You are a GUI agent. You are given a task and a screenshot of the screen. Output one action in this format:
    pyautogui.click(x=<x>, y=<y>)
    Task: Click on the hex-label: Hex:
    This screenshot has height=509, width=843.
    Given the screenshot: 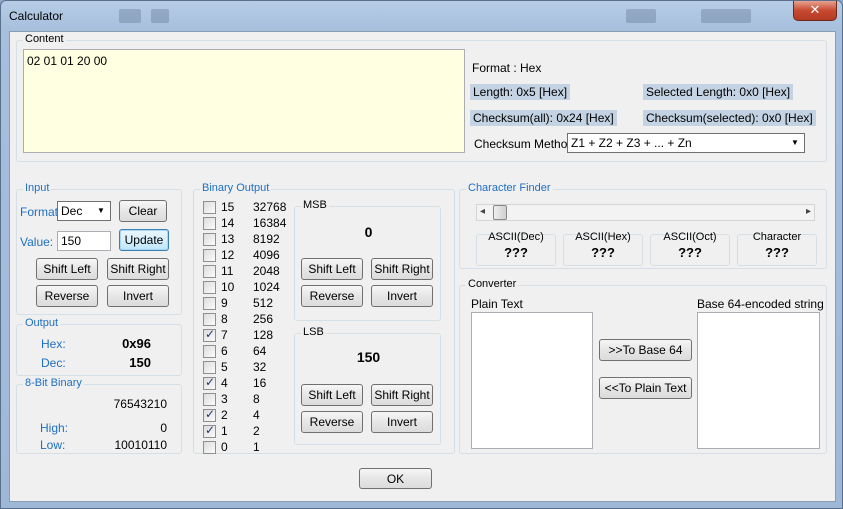 What is the action you would take?
    pyautogui.click(x=53, y=344)
    